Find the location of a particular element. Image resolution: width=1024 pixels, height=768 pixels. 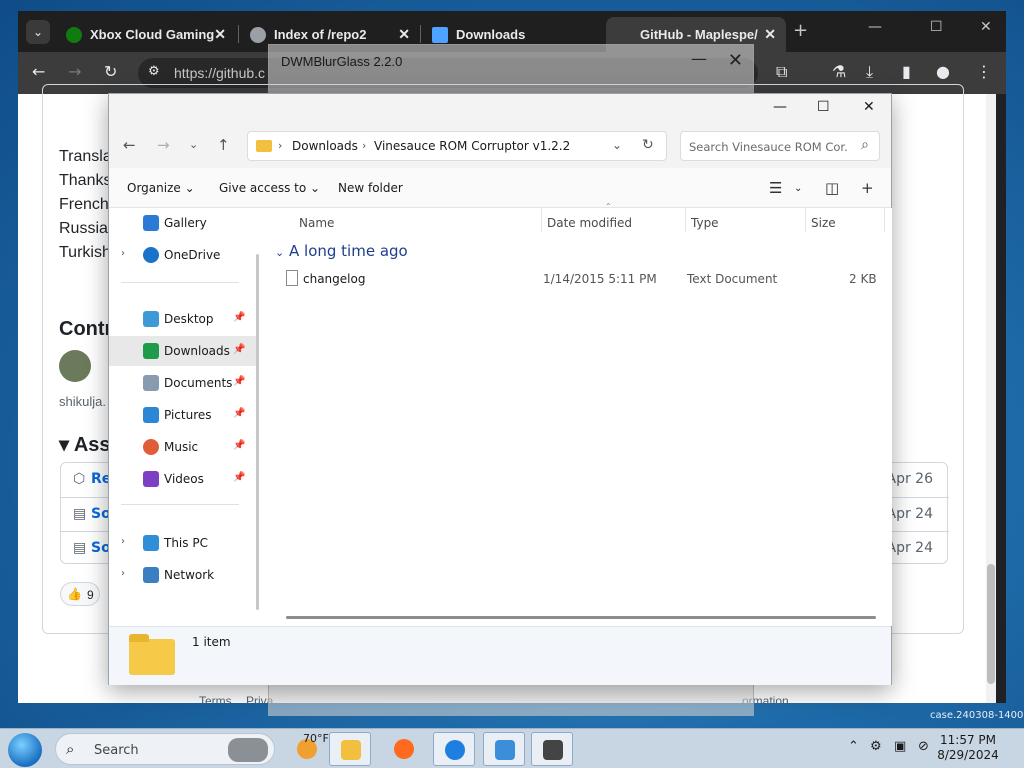

taskbar-search-box: ⌕ Search is located at coordinates (165, 749).